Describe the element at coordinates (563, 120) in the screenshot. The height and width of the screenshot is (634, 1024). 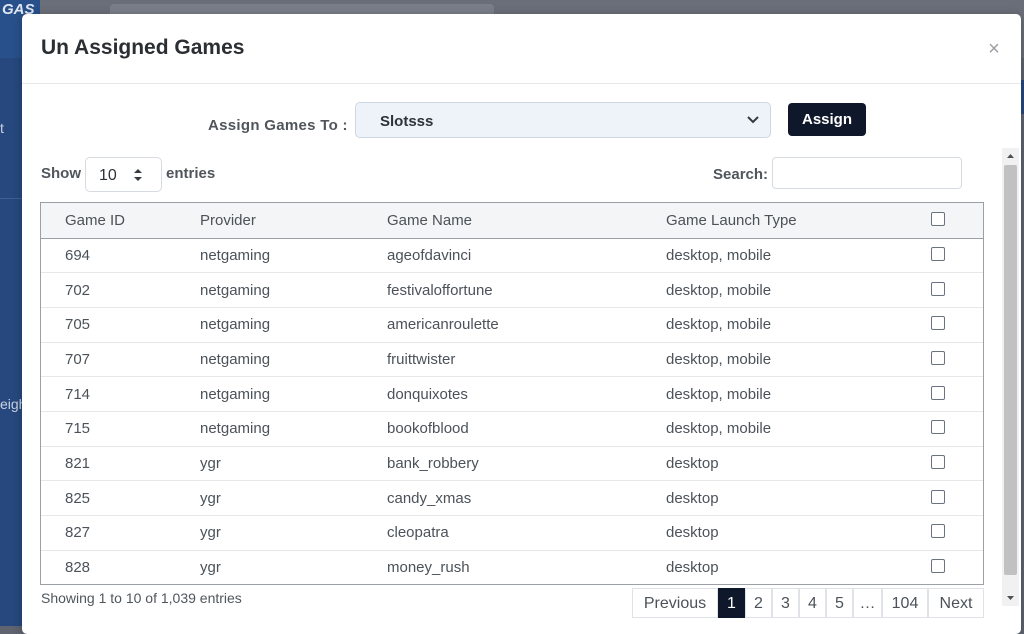
I see `assign-category-select: Slotsss` at that location.